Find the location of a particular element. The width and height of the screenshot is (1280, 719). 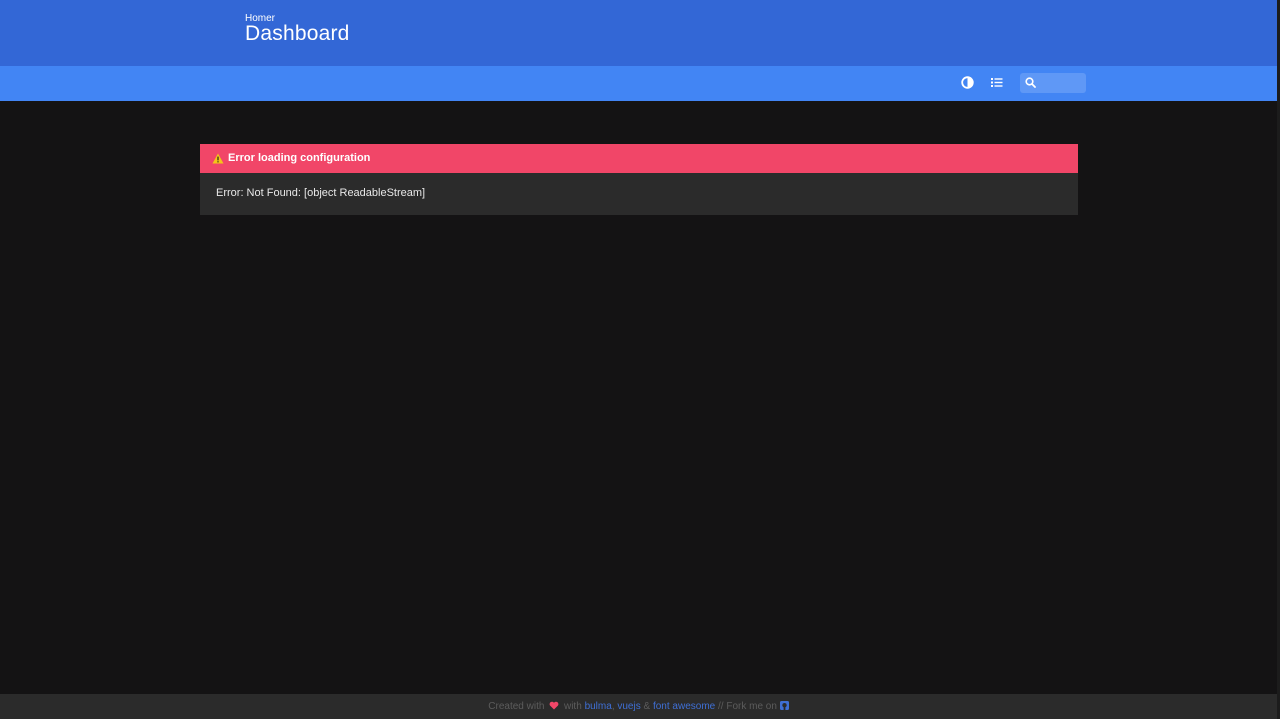

contrast-icon is located at coordinates (968, 83).